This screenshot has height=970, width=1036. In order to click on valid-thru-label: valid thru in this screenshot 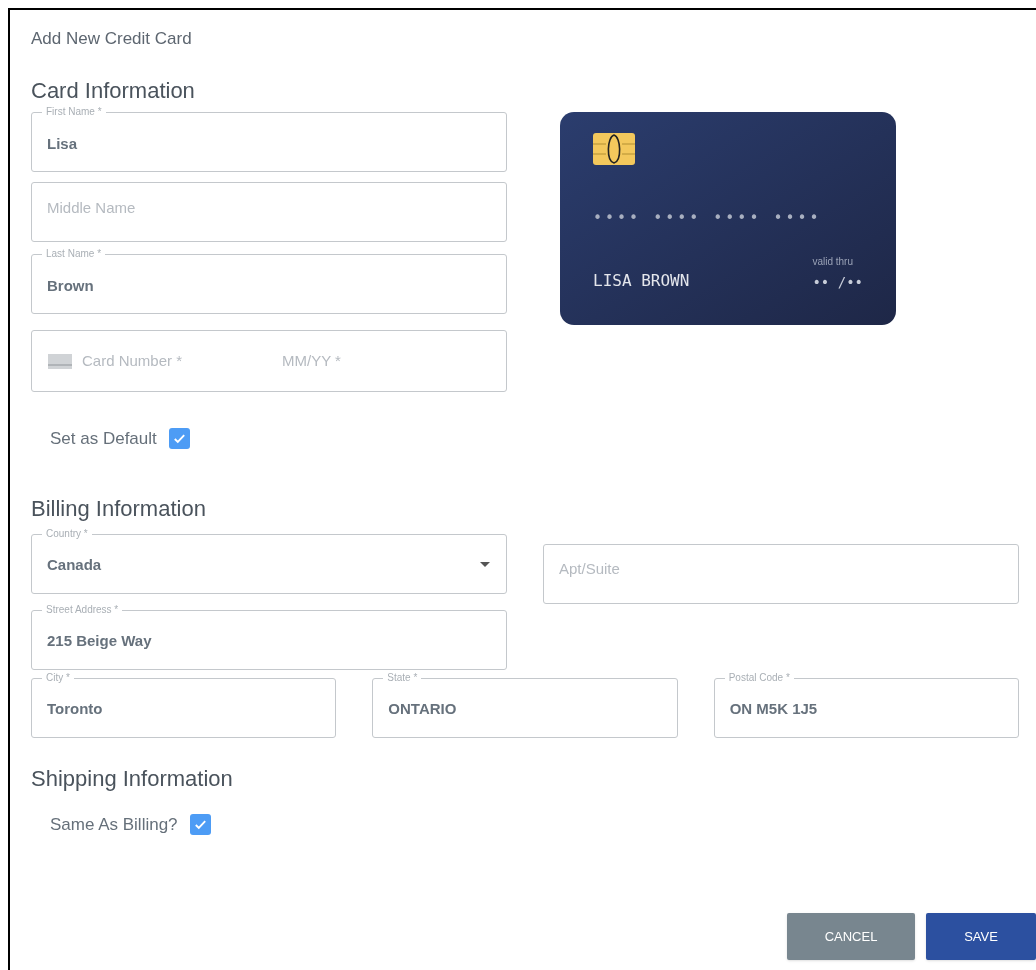, I will do `click(832, 261)`.